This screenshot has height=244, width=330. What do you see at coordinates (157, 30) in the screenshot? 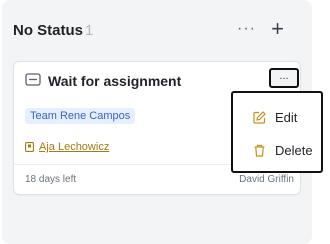
I see `column-header: No Status 1 ··· +` at bounding box center [157, 30].